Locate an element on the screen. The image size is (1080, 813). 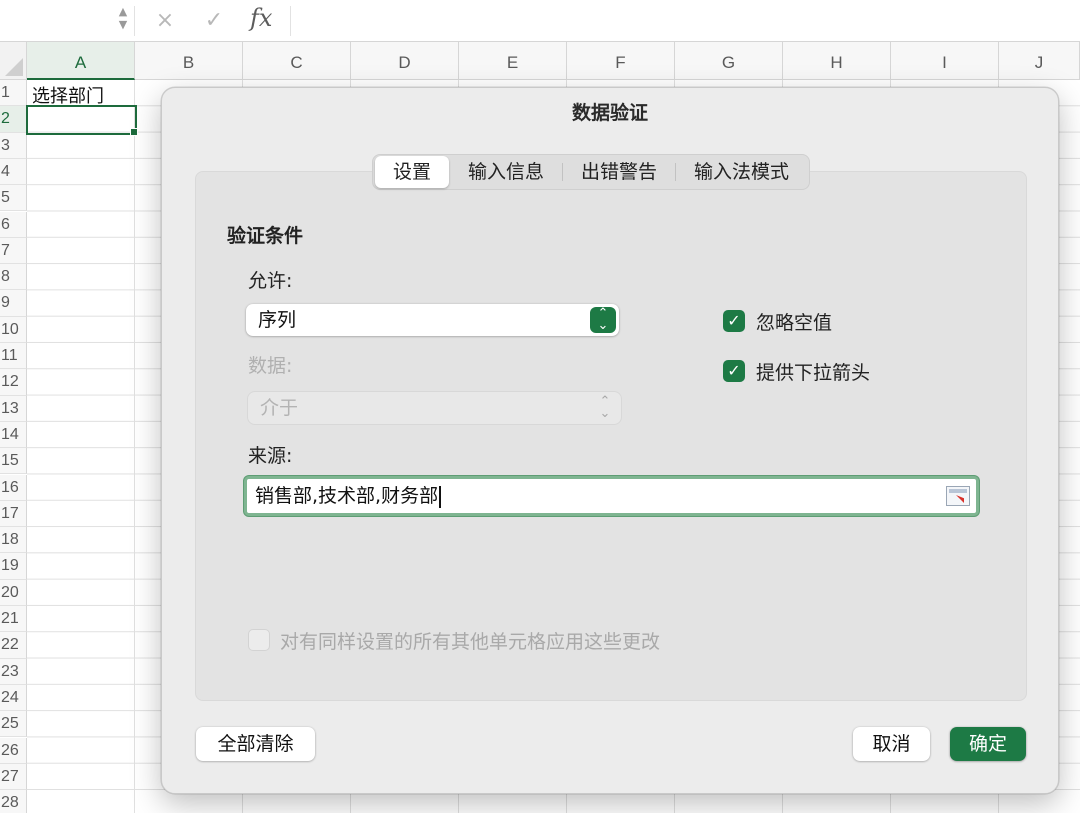
row-header-9: 9 is located at coordinates (13, 303).